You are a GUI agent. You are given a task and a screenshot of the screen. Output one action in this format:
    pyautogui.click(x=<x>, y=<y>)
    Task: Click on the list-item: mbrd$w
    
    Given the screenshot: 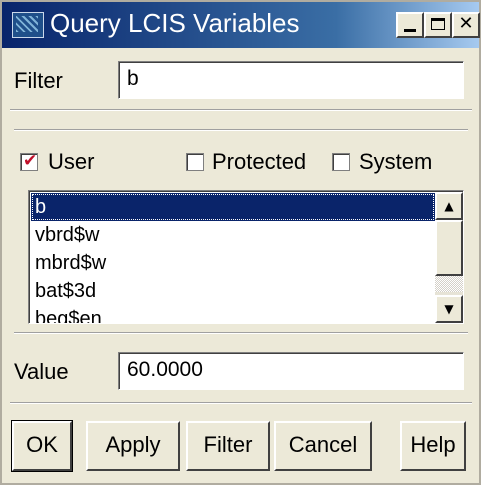 What is the action you would take?
    pyautogui.click(x=233, y=263)
    